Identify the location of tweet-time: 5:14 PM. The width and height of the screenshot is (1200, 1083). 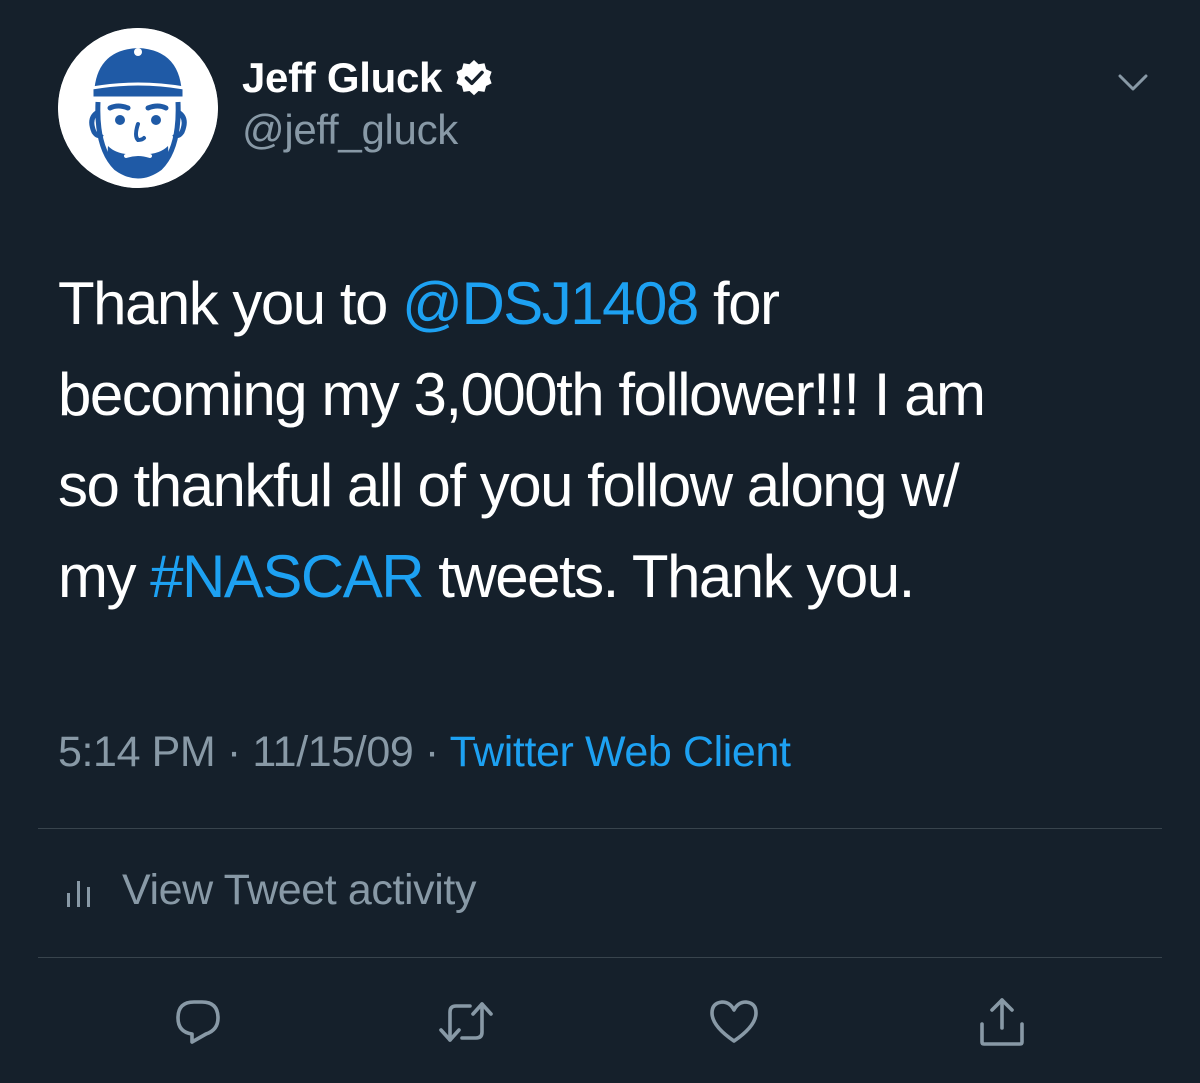
(137, 752).